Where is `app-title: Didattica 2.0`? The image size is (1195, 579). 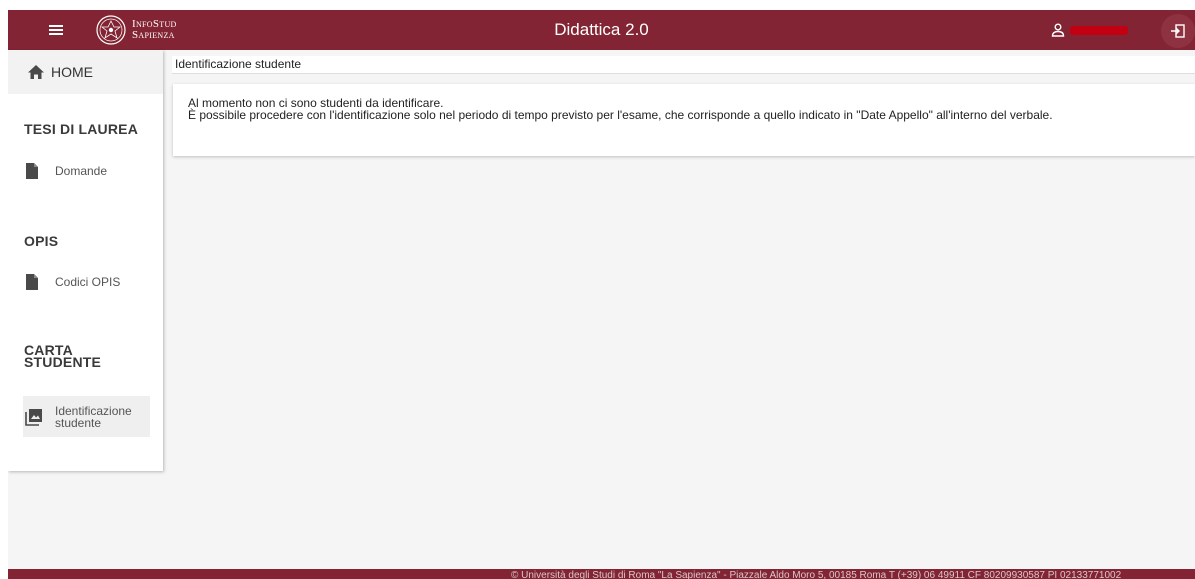
app-title: Didattica 2.0 is located at coordinates (601, 29).